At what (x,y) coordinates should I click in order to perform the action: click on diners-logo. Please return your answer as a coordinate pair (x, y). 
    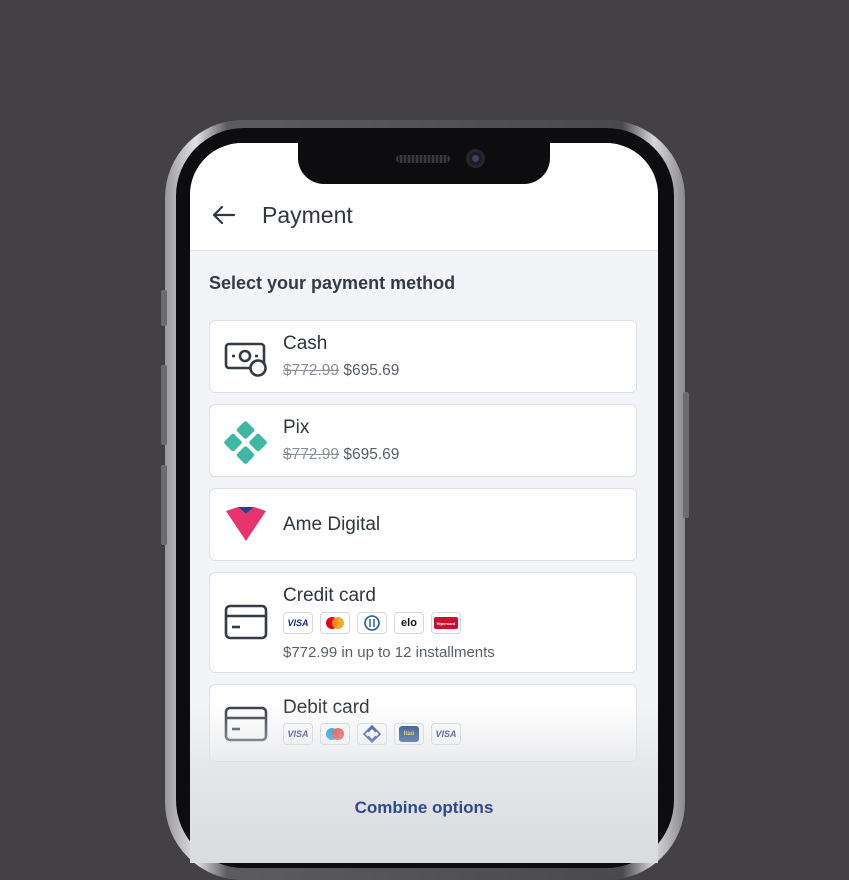
    Looking at the image, I should click on (372, 623).